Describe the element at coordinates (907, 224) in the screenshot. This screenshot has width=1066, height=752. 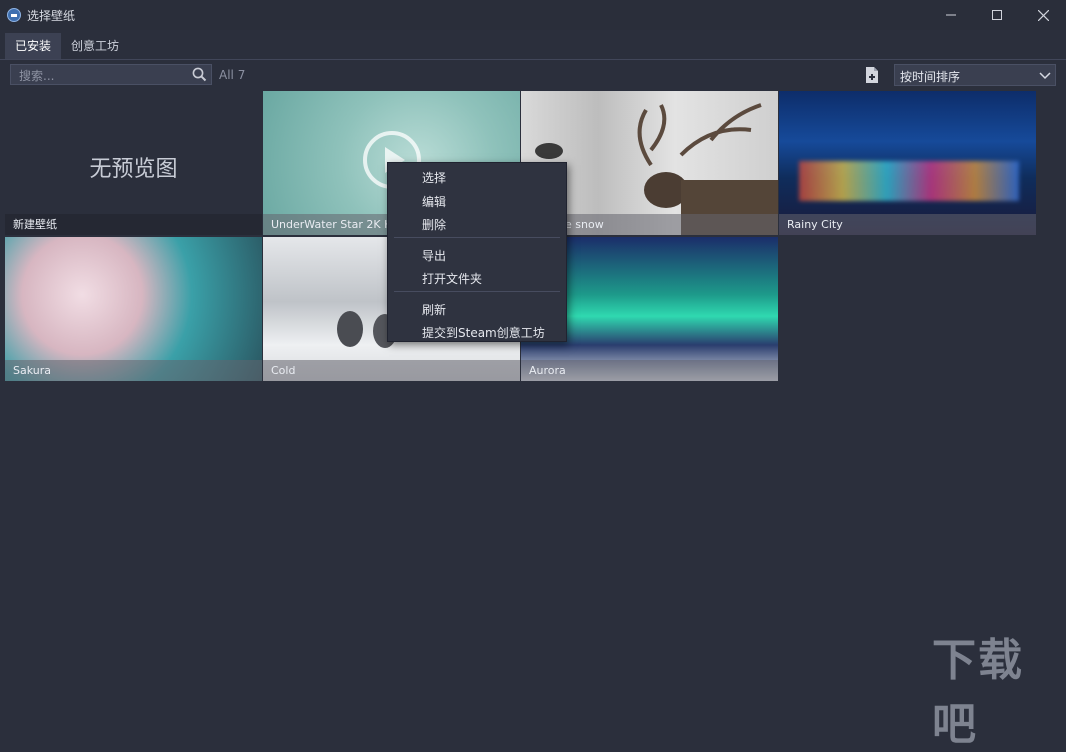
I see `wallpaper-name: Rainy City` at that location.